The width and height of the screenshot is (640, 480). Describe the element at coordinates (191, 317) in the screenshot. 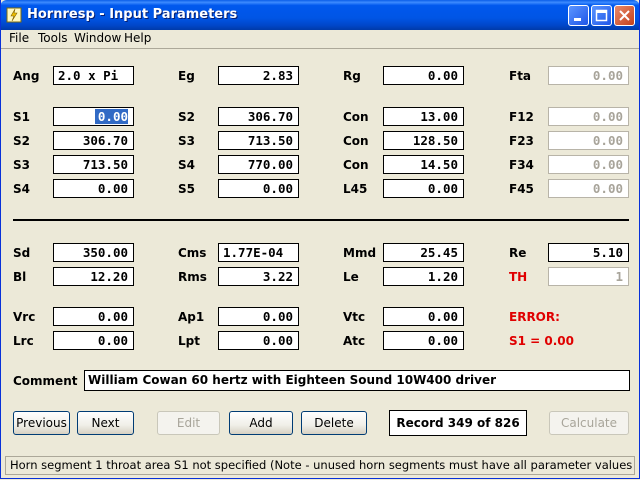

I see `label-ap1: Ap1` at that location.